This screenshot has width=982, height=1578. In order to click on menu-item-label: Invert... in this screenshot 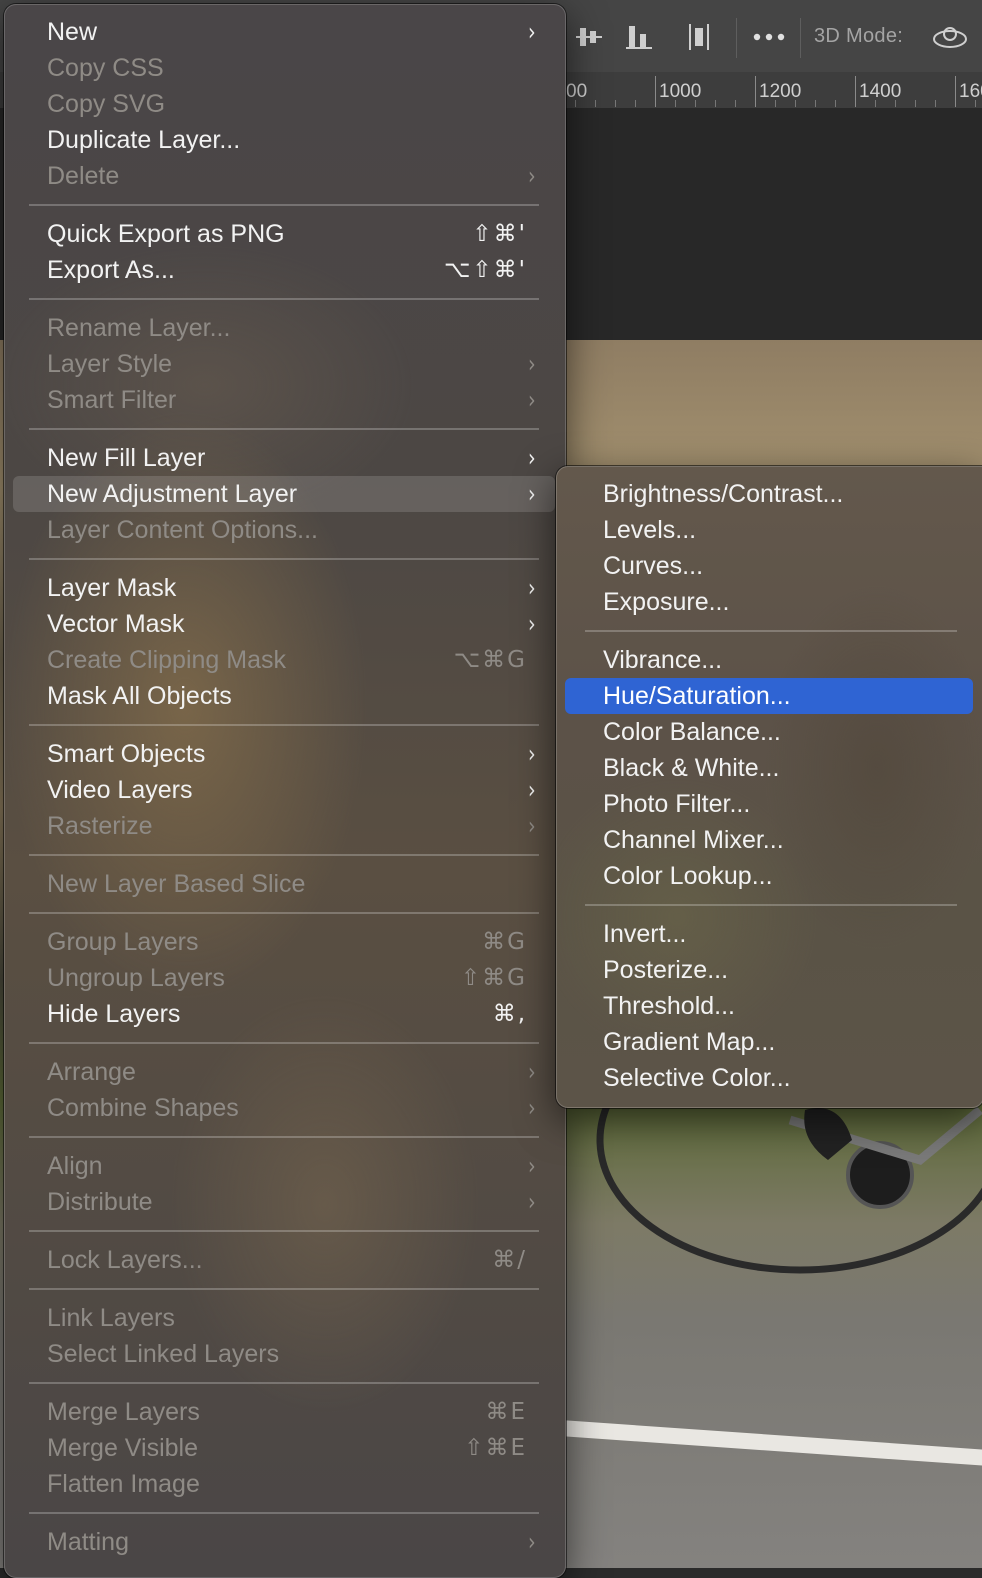, I will do `click(645, 934)`.